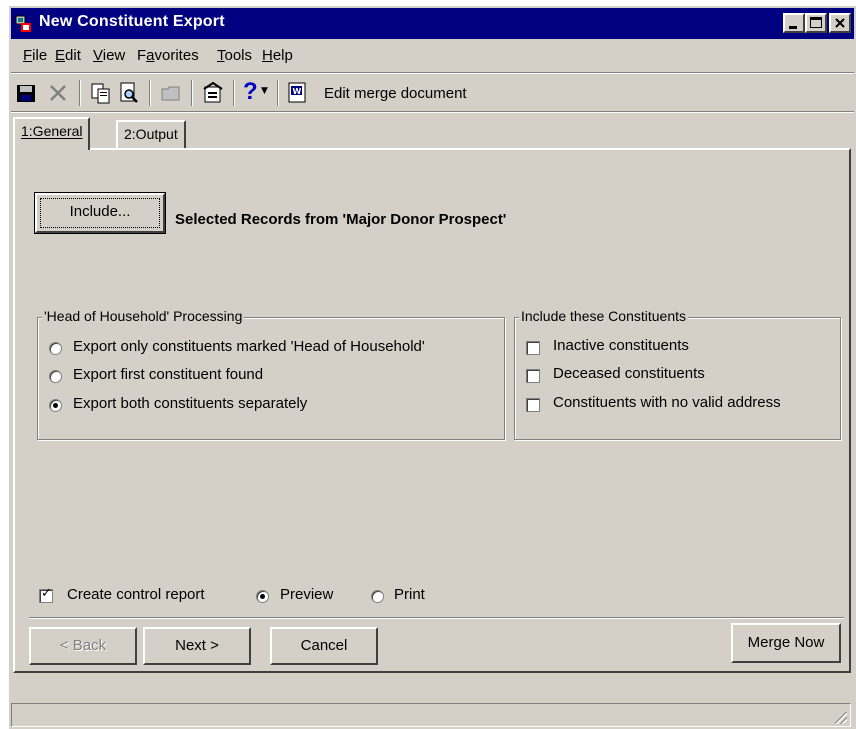 The height and width of the screenshot is (729, 856). Describe the element at coordinates (250, 92) in the screenshot. I see `help-icon: ?` at that location.